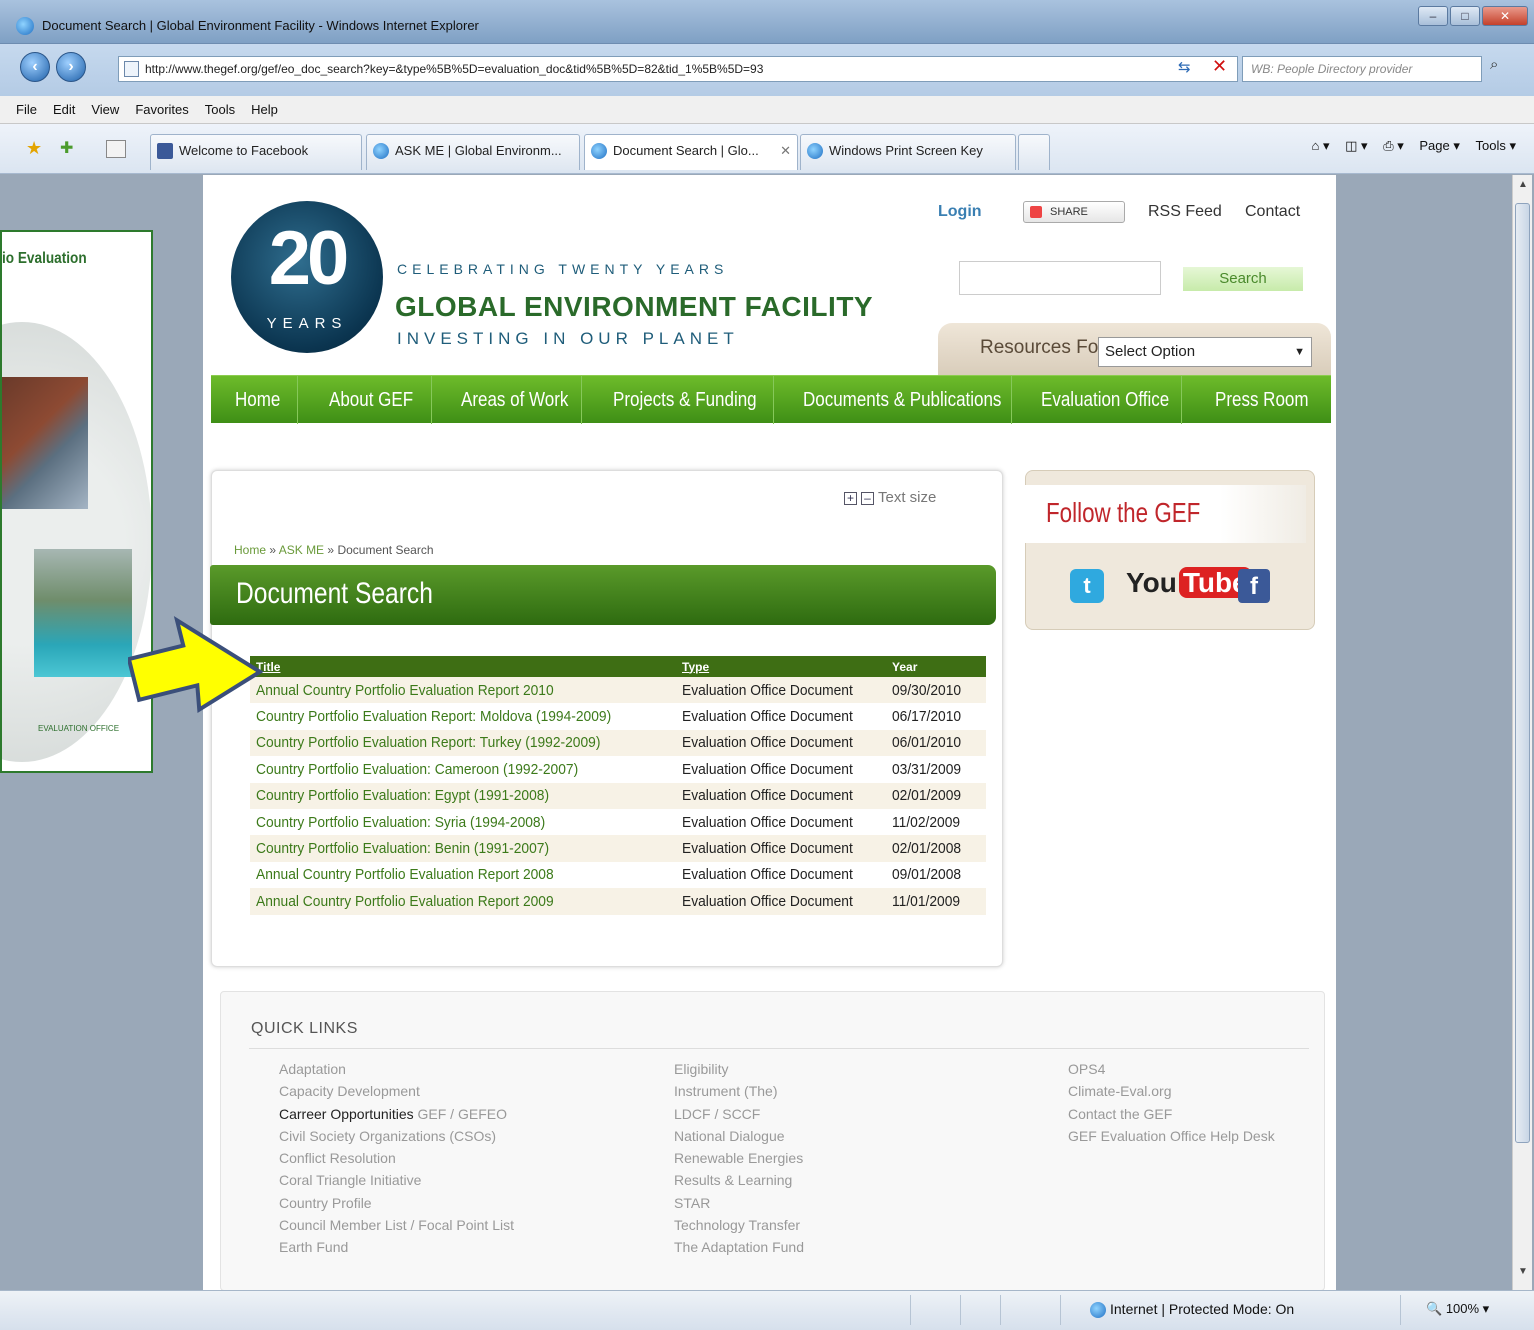  I want to click on site-search-input, so click(1060, 278).